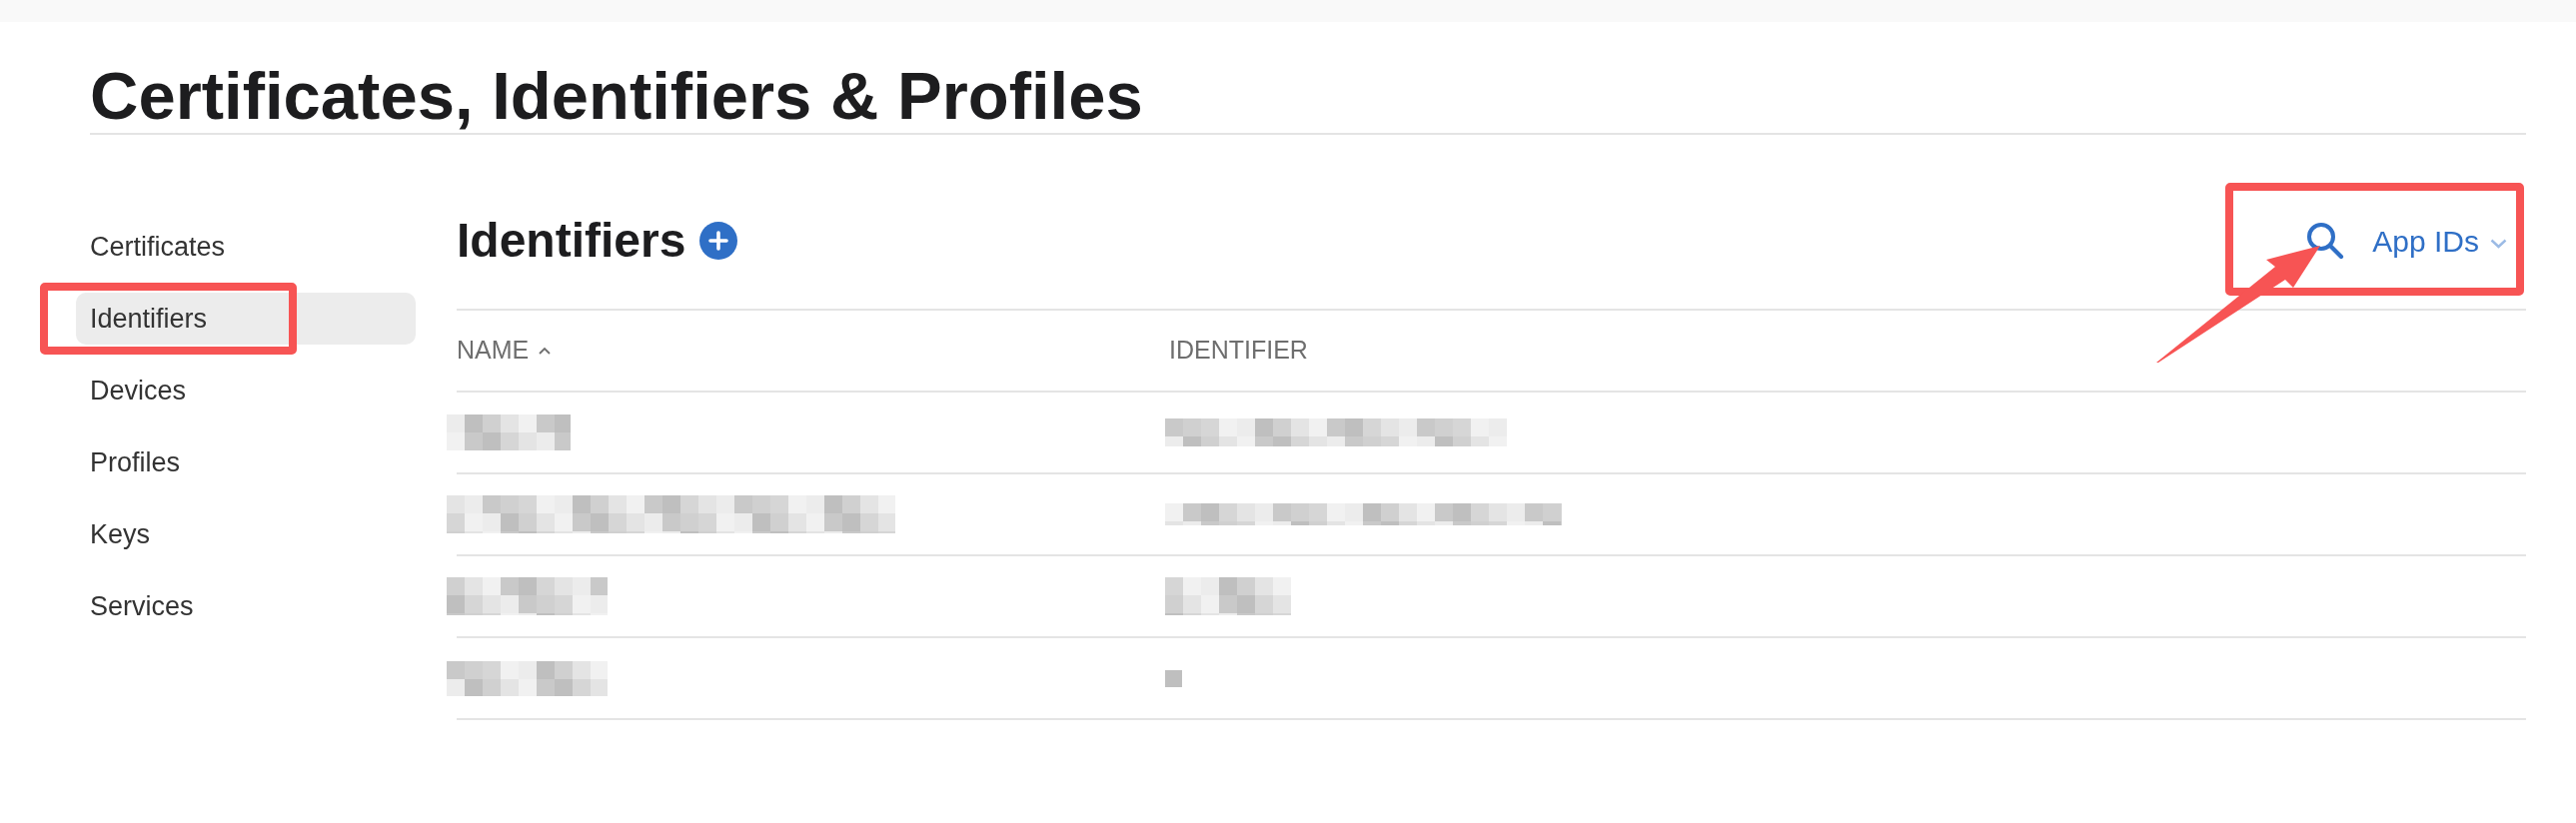 The image size is (2576, 823). What do you see at coordinates (246, 606) in the screenshot?
I see `sidebar-item: Services` at bounding box center [246, 606].